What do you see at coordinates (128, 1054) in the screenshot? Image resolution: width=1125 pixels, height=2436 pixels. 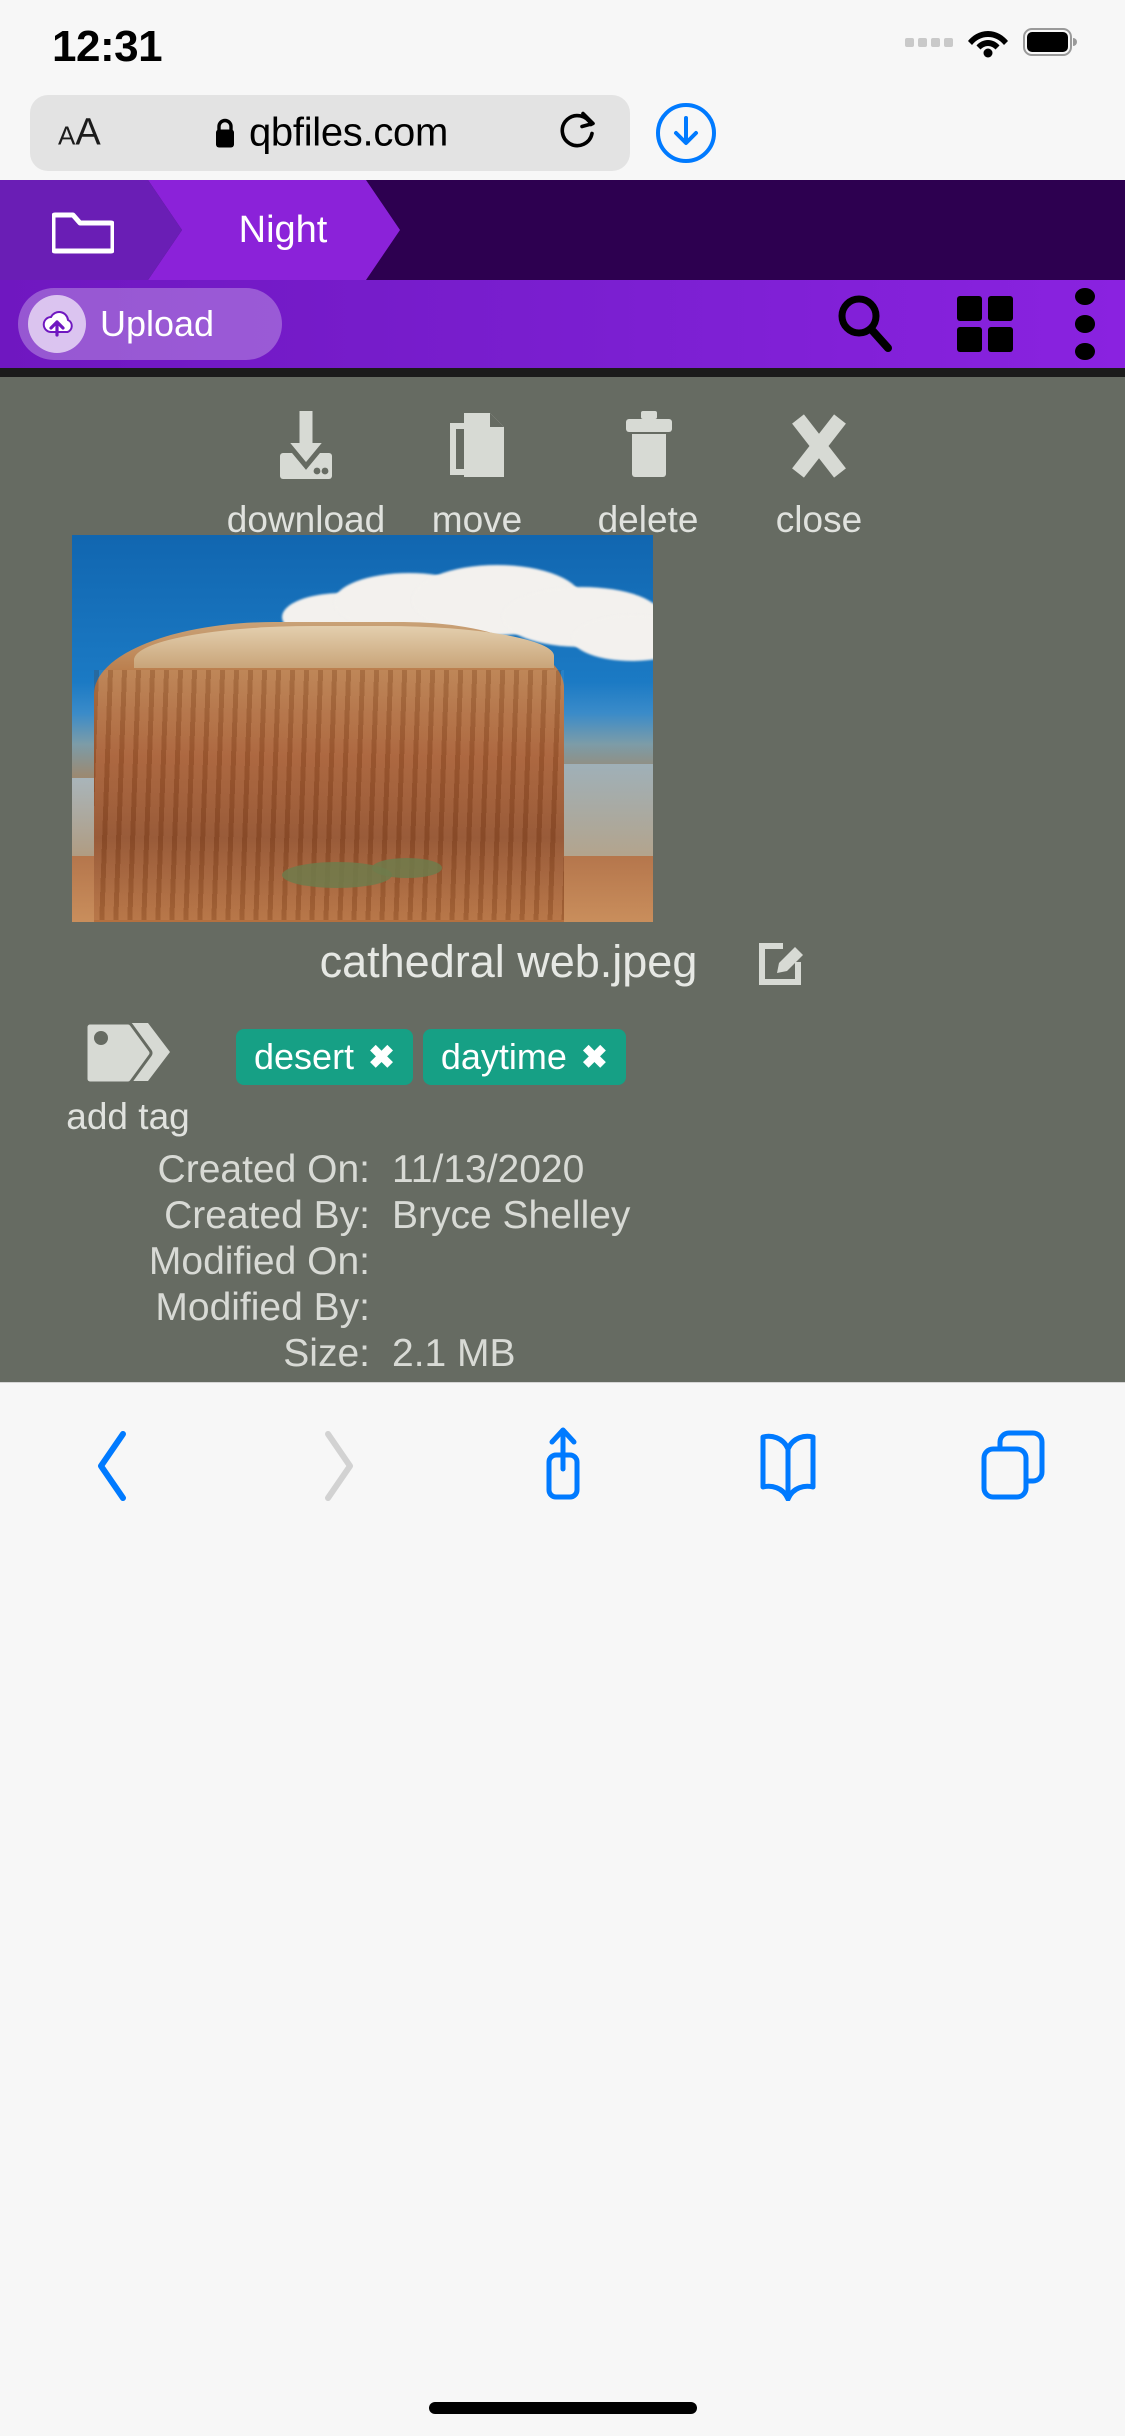 I see `tags-icon` at bounding box center [128, 1054].